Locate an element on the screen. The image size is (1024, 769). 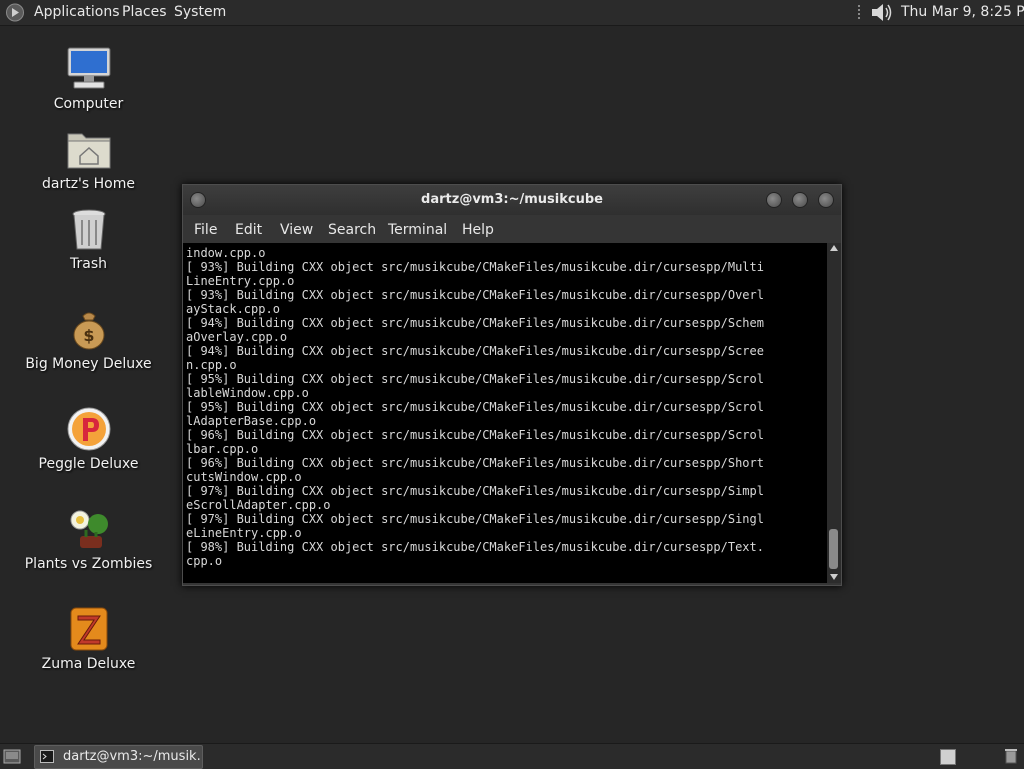
desktop-icon-label: Peggle Deluxe is located at coordinates (88, 464).